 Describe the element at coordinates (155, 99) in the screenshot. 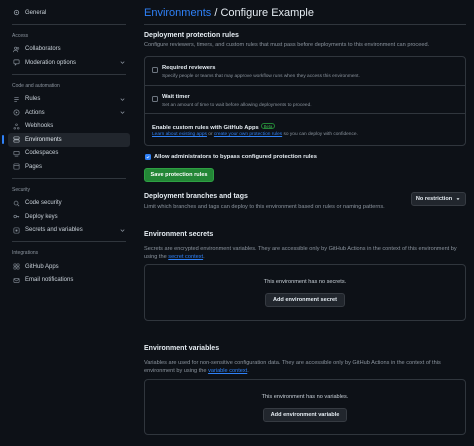

I see `wait-timer-checkbox` at that location.